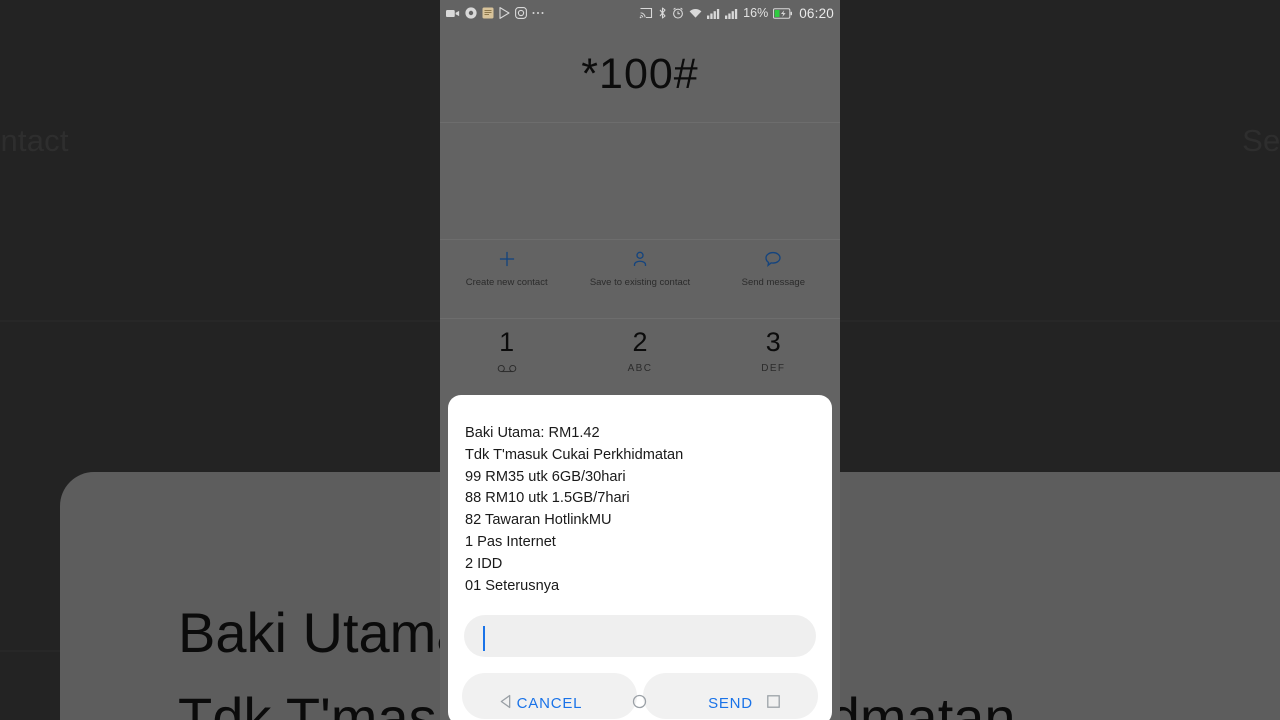 The width and height of the screenshot is (1280, 720). I want to click on status-bar: 16% 06:20, so click(640, 13).